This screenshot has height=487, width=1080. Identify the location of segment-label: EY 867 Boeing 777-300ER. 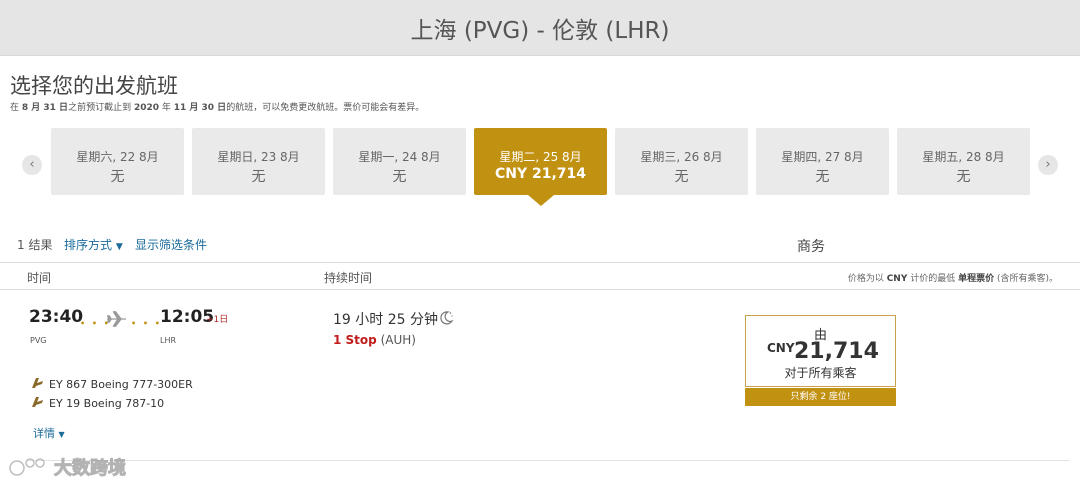
(121, 384).